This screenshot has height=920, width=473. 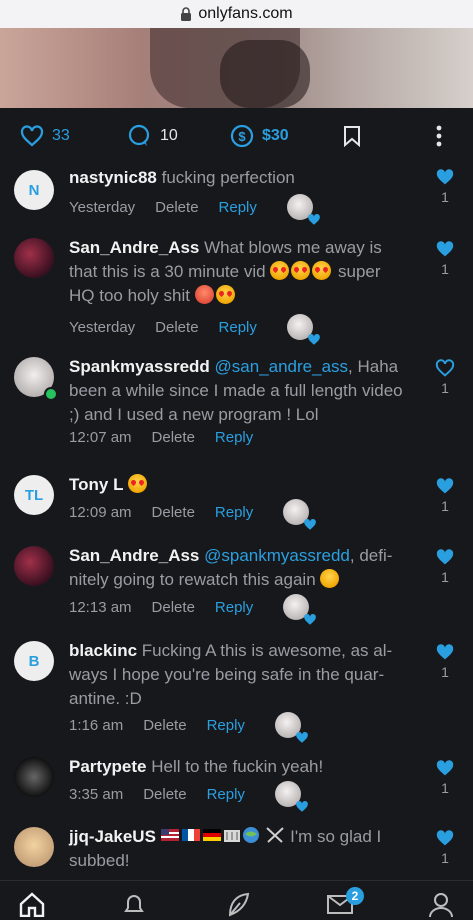 What do you see at coordinates (186, 14) in the screenshot?
I see `lock-icon` at bounding box center [186, 14].